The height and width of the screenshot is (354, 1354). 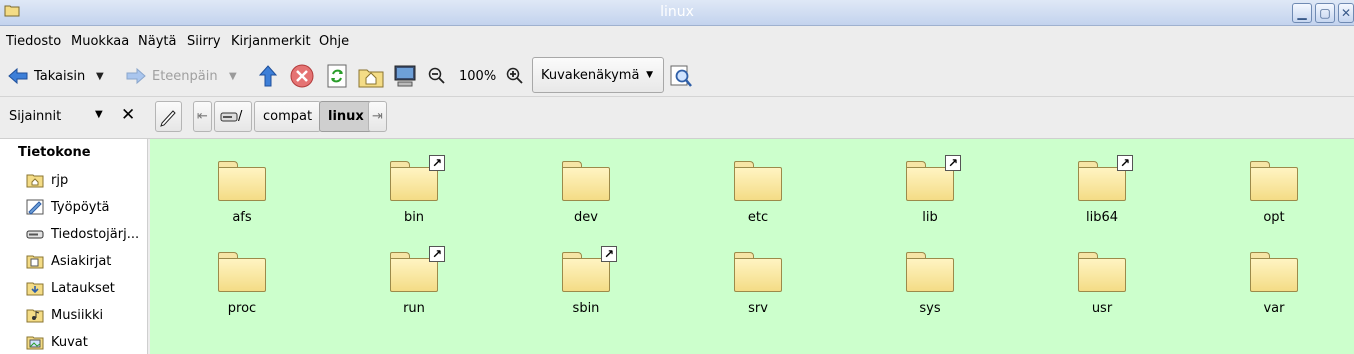 I want to click on window-title: linux, so click(x=677, y=12).